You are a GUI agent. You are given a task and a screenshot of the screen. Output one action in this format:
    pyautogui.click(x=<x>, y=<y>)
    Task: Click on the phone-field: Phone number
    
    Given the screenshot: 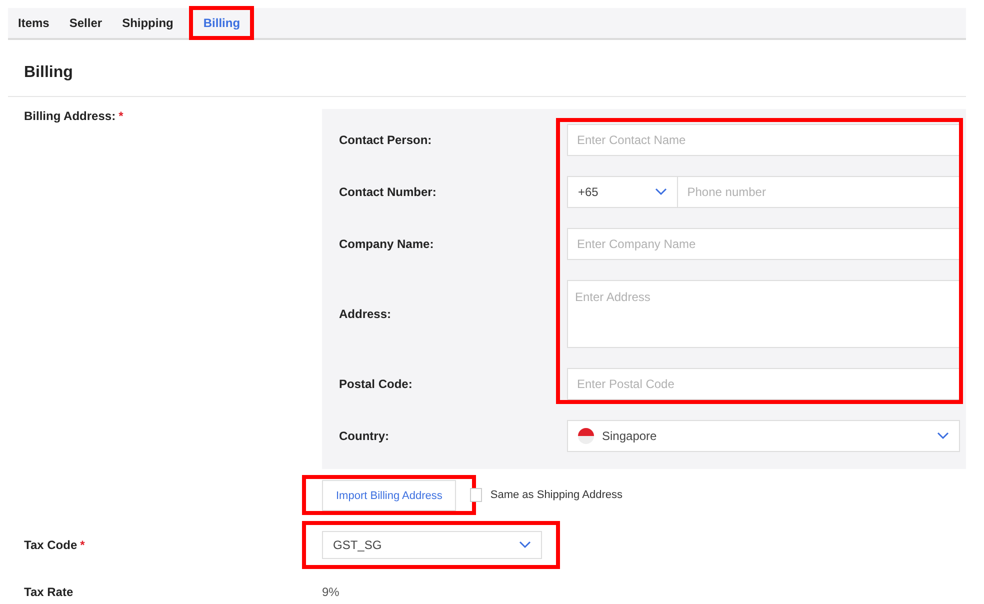 What is the action you would take?
    pyautogui.click(x=819, y=192)
    